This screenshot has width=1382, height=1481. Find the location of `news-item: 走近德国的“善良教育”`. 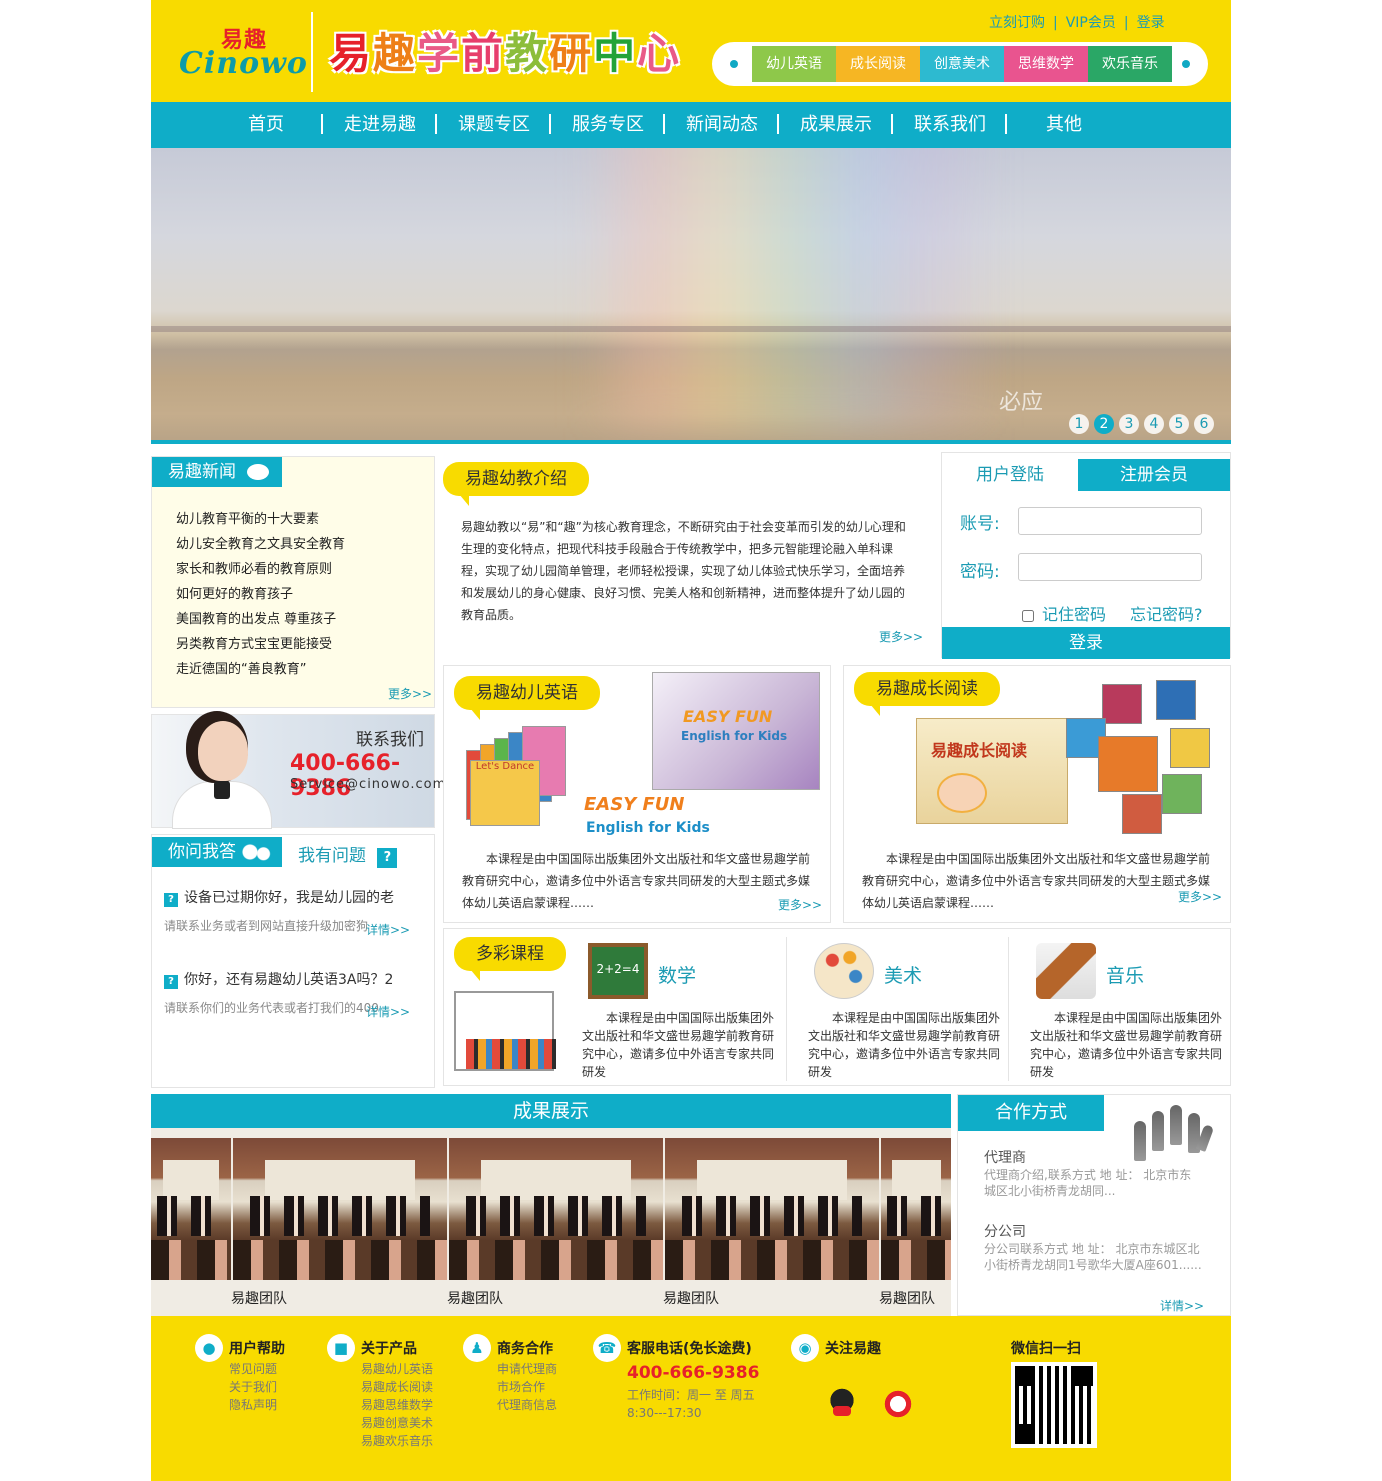

news-item: 走近德国的“善良教育” is located at coordinates (260, 669).